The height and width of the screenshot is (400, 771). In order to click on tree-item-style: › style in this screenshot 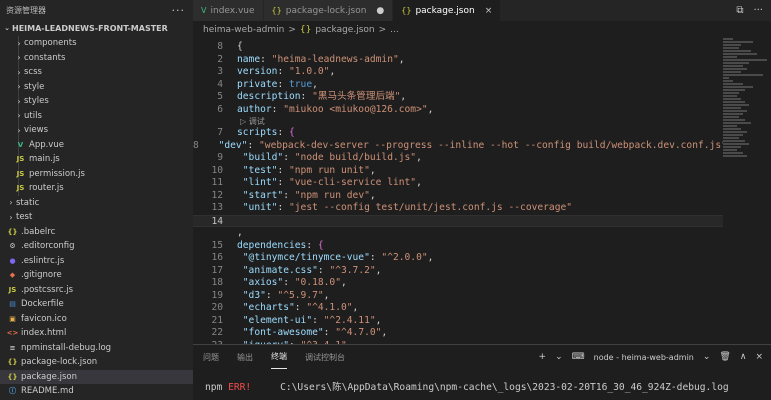, I will do `click(96, 87)`.